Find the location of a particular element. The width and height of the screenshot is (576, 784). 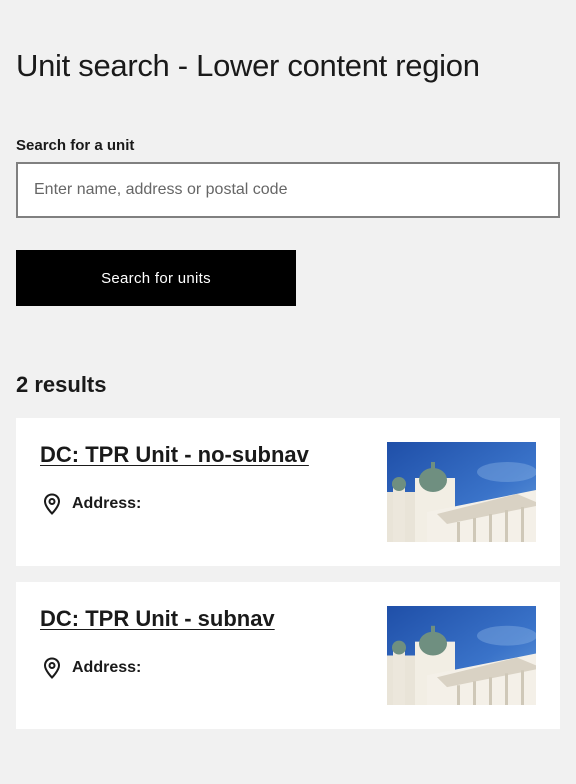

result-title-link: DC: TPR Unit - subnav is located at coordinates (157, 619).